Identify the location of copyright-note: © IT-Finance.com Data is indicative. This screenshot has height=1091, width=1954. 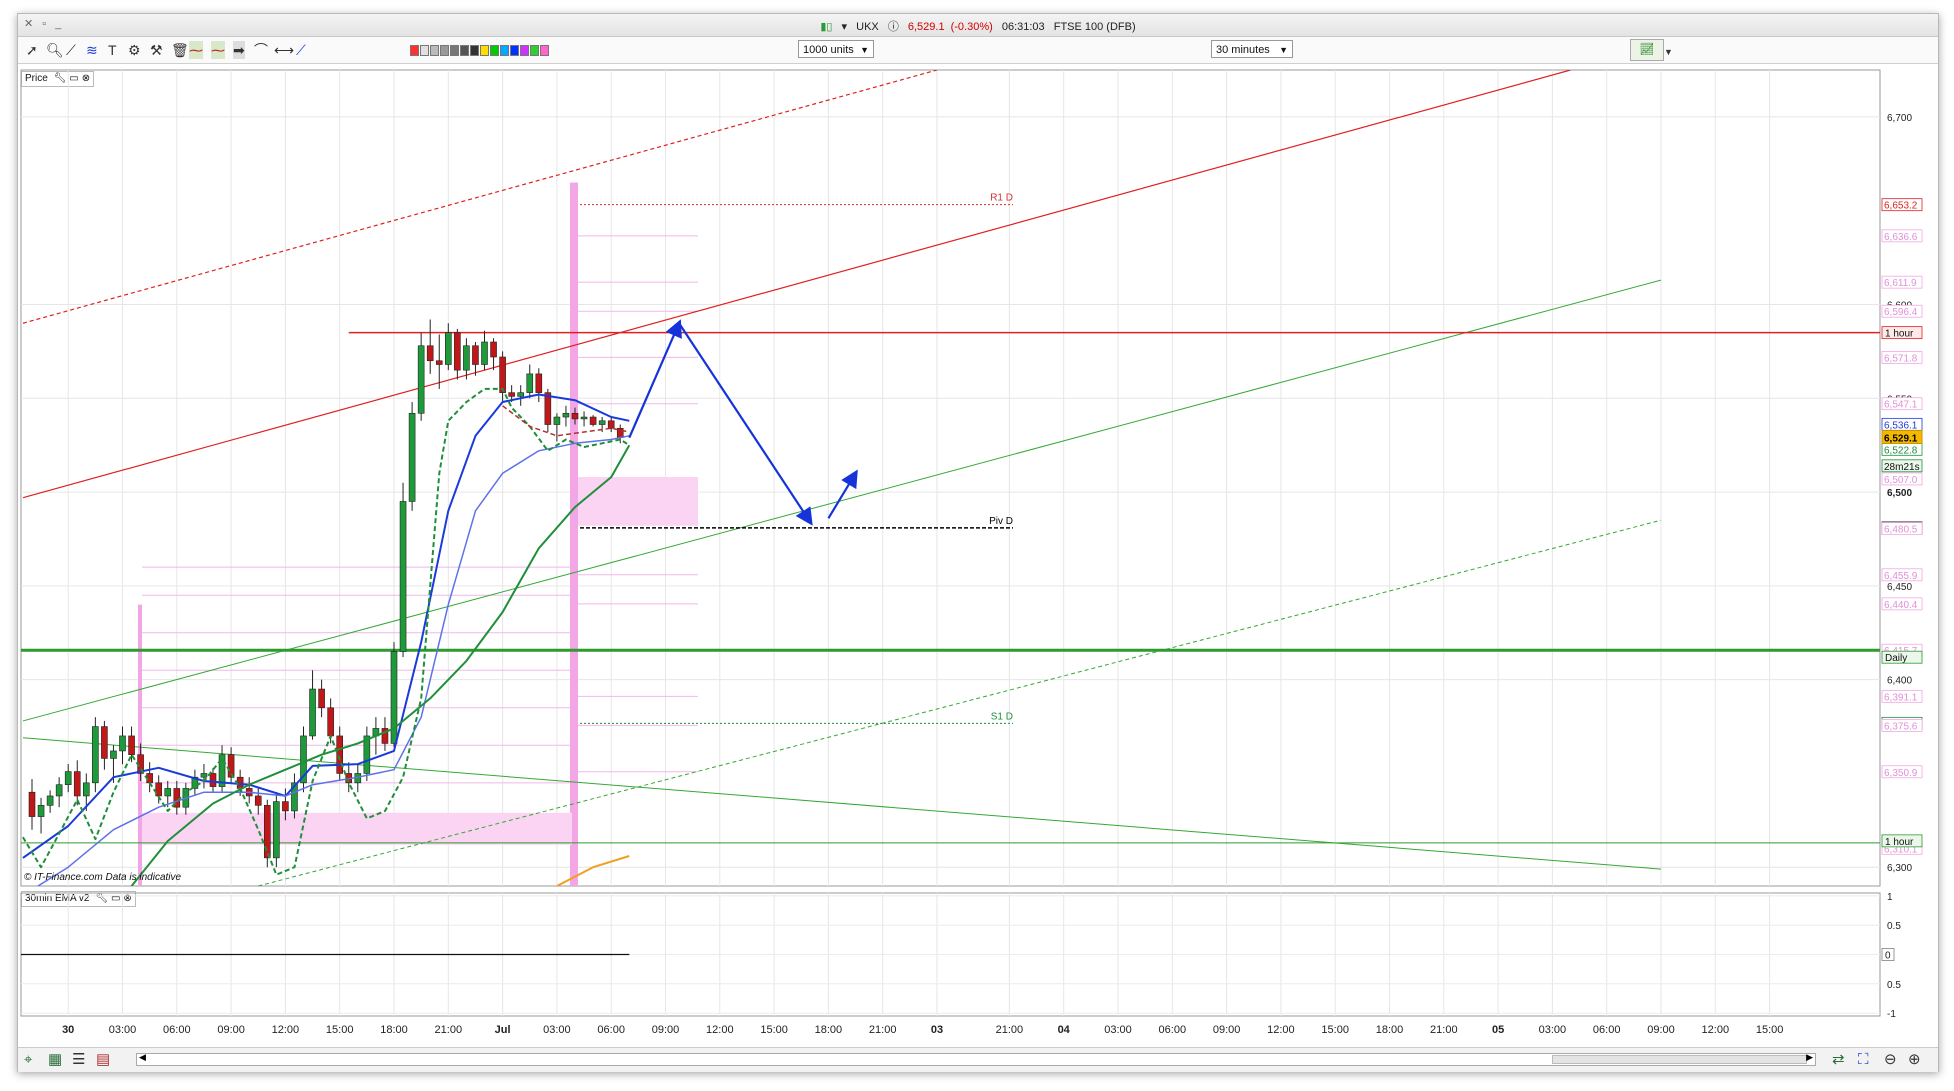
(103, 877).